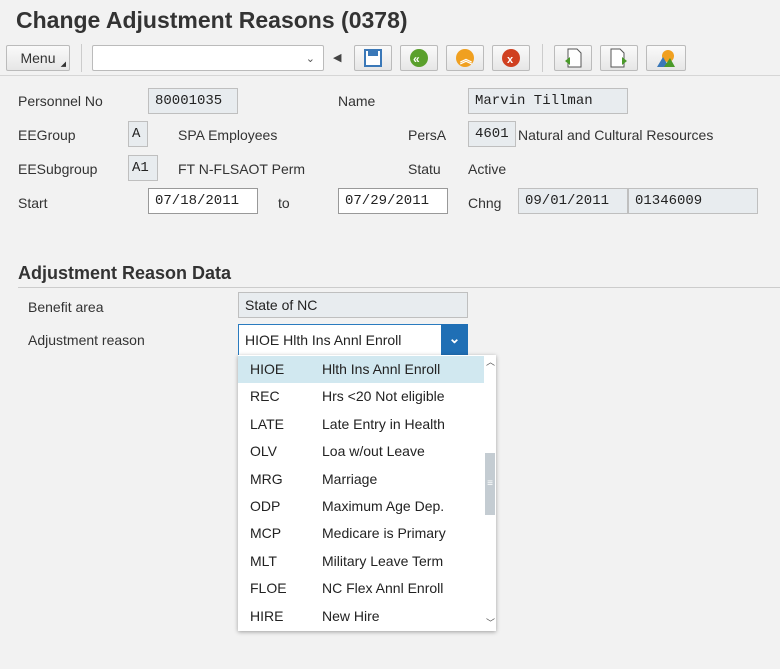 The height and width of the screenshot is (669, 780). Describe the element at coordinates (393, 201) in the screenshot. I see `end-date-input: 07/29/2011` at that location.